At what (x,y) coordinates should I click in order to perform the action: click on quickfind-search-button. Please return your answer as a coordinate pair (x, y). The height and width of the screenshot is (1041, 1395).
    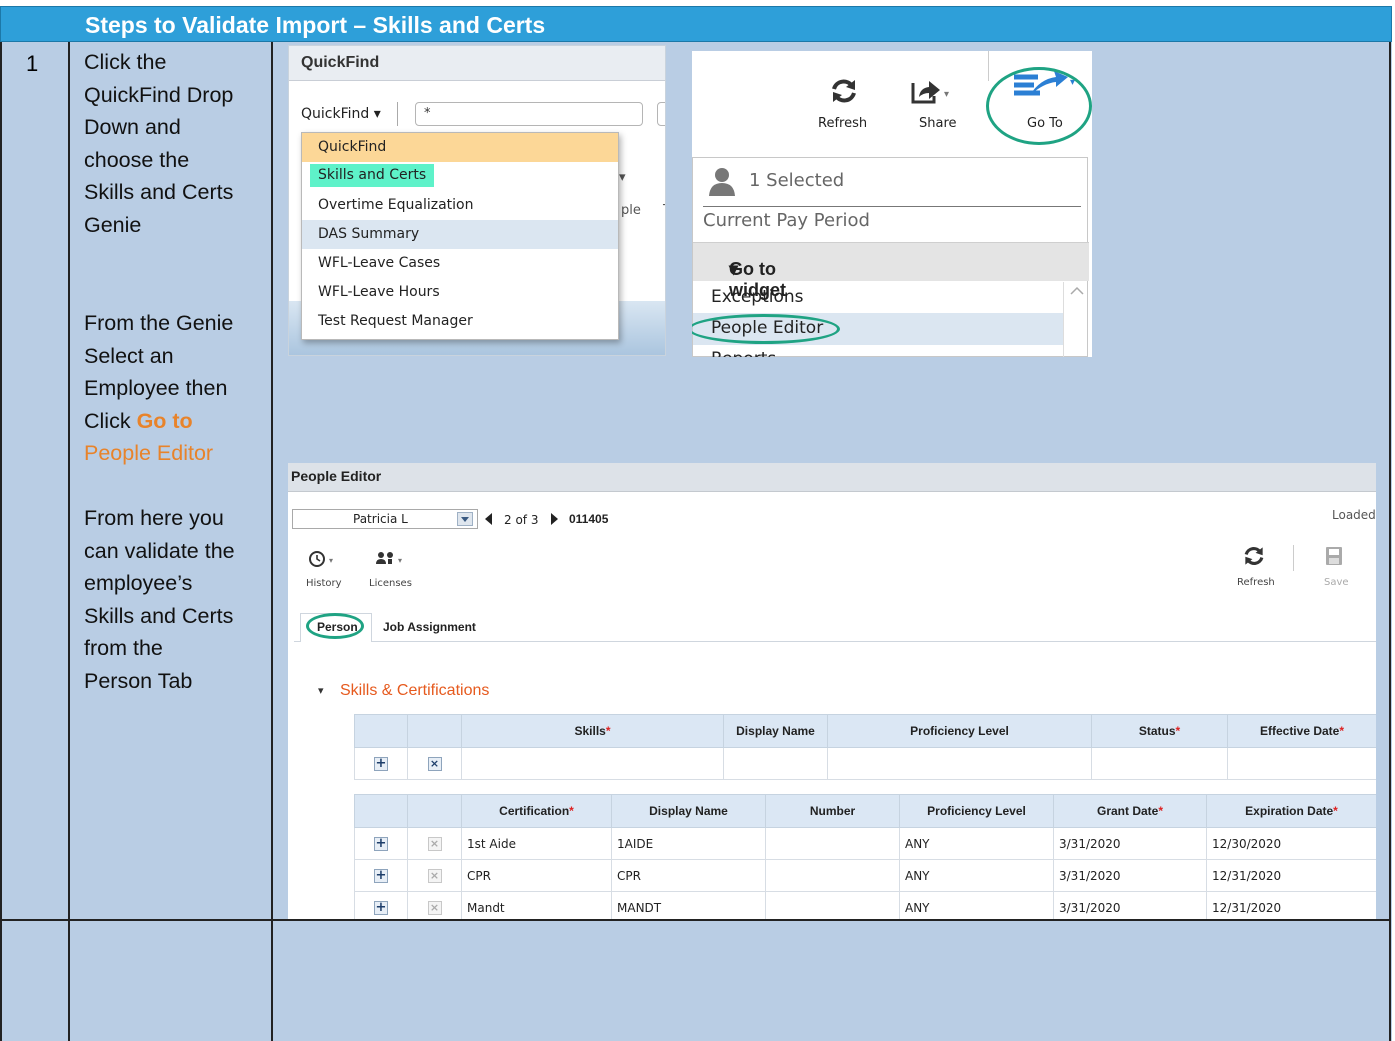
    Looking at the image, I should click on (661, 114).